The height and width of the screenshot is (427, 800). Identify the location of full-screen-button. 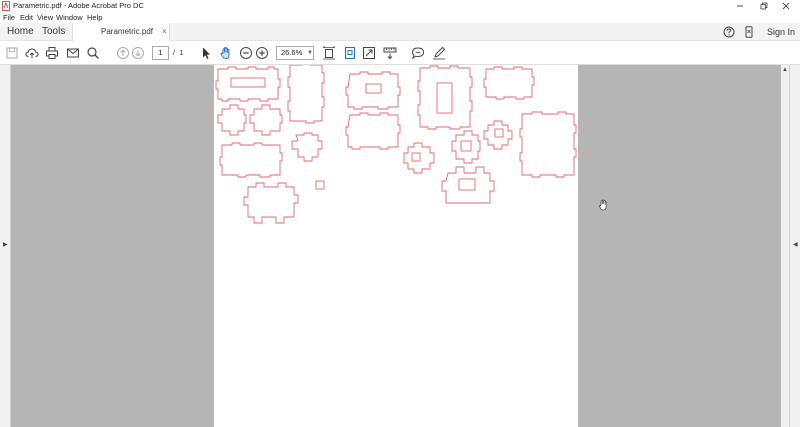
(369, 53).